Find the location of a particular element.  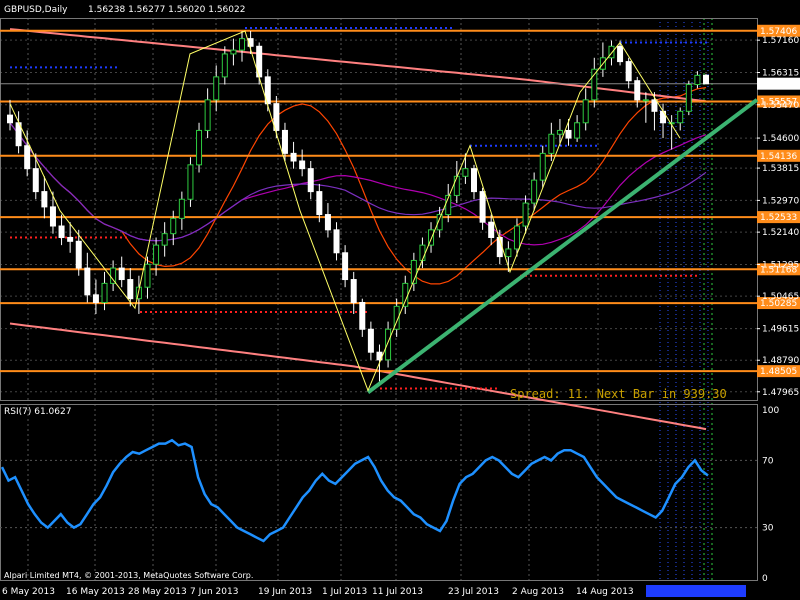

y-tick-label: 1.56315 is located at coordinates (780, 73).